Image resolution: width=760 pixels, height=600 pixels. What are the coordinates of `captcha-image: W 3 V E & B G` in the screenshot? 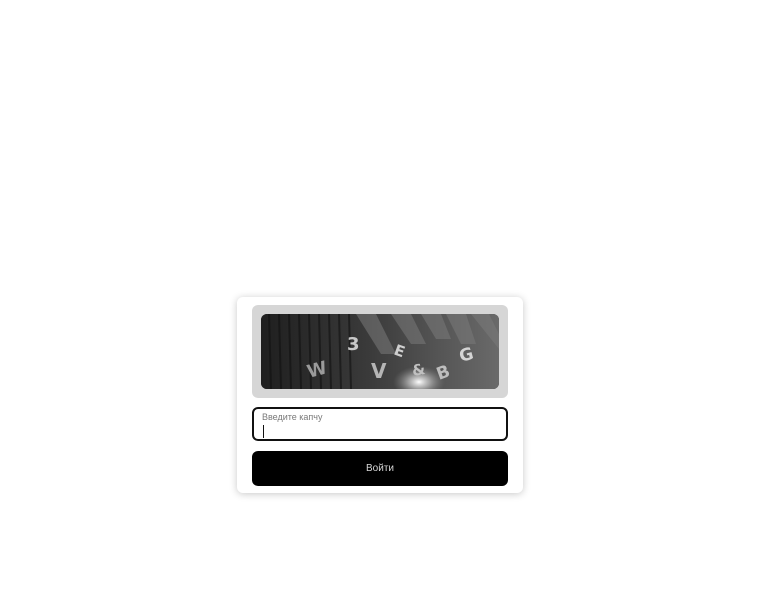 It's located at (380, 351).